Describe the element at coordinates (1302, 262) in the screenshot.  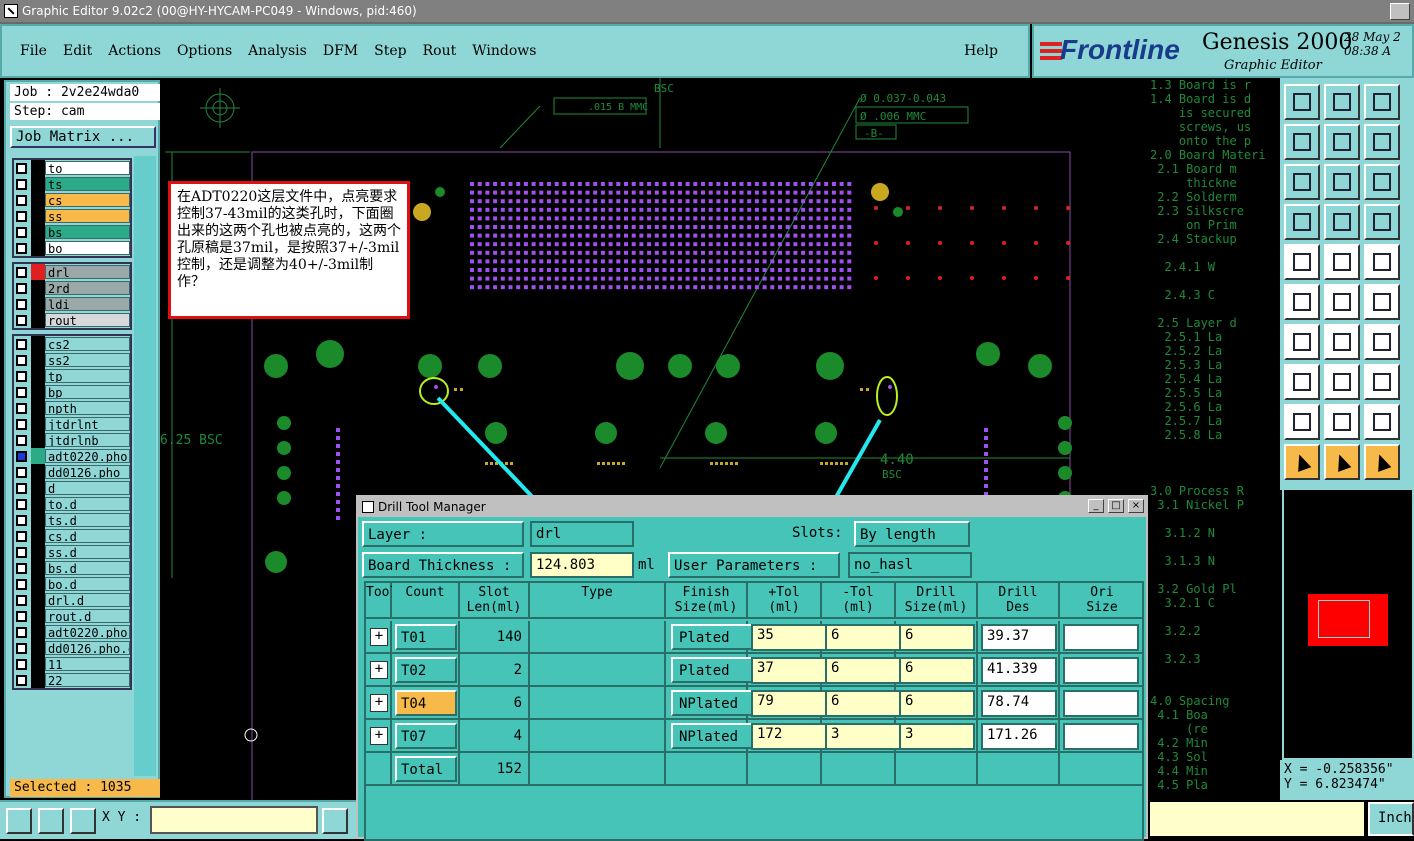
I see `pad-icon` at that location.